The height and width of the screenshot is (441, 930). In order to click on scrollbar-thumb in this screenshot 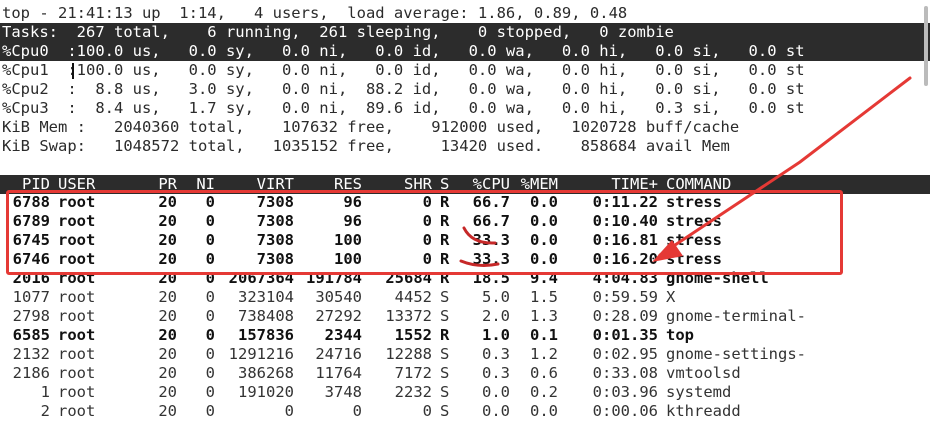, I will do `click(926, 46)`.